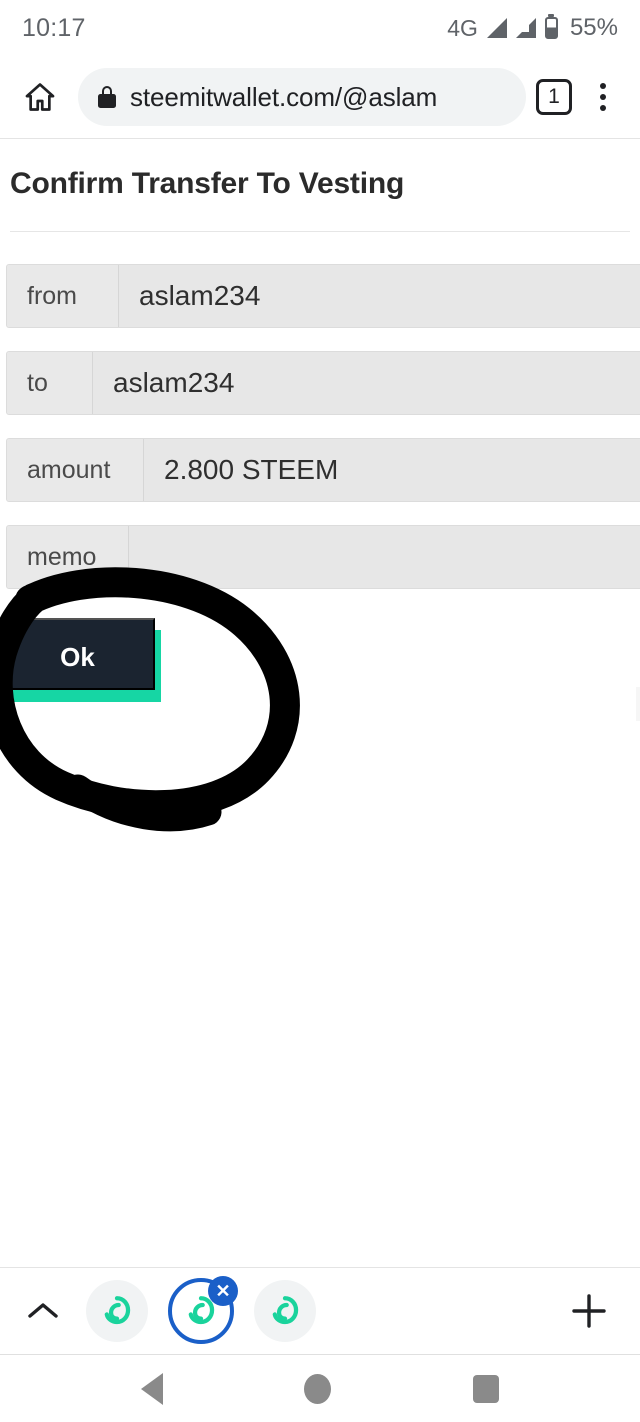  I want to click on status-bar: 10:17 4G 55%, so click(320, 28).